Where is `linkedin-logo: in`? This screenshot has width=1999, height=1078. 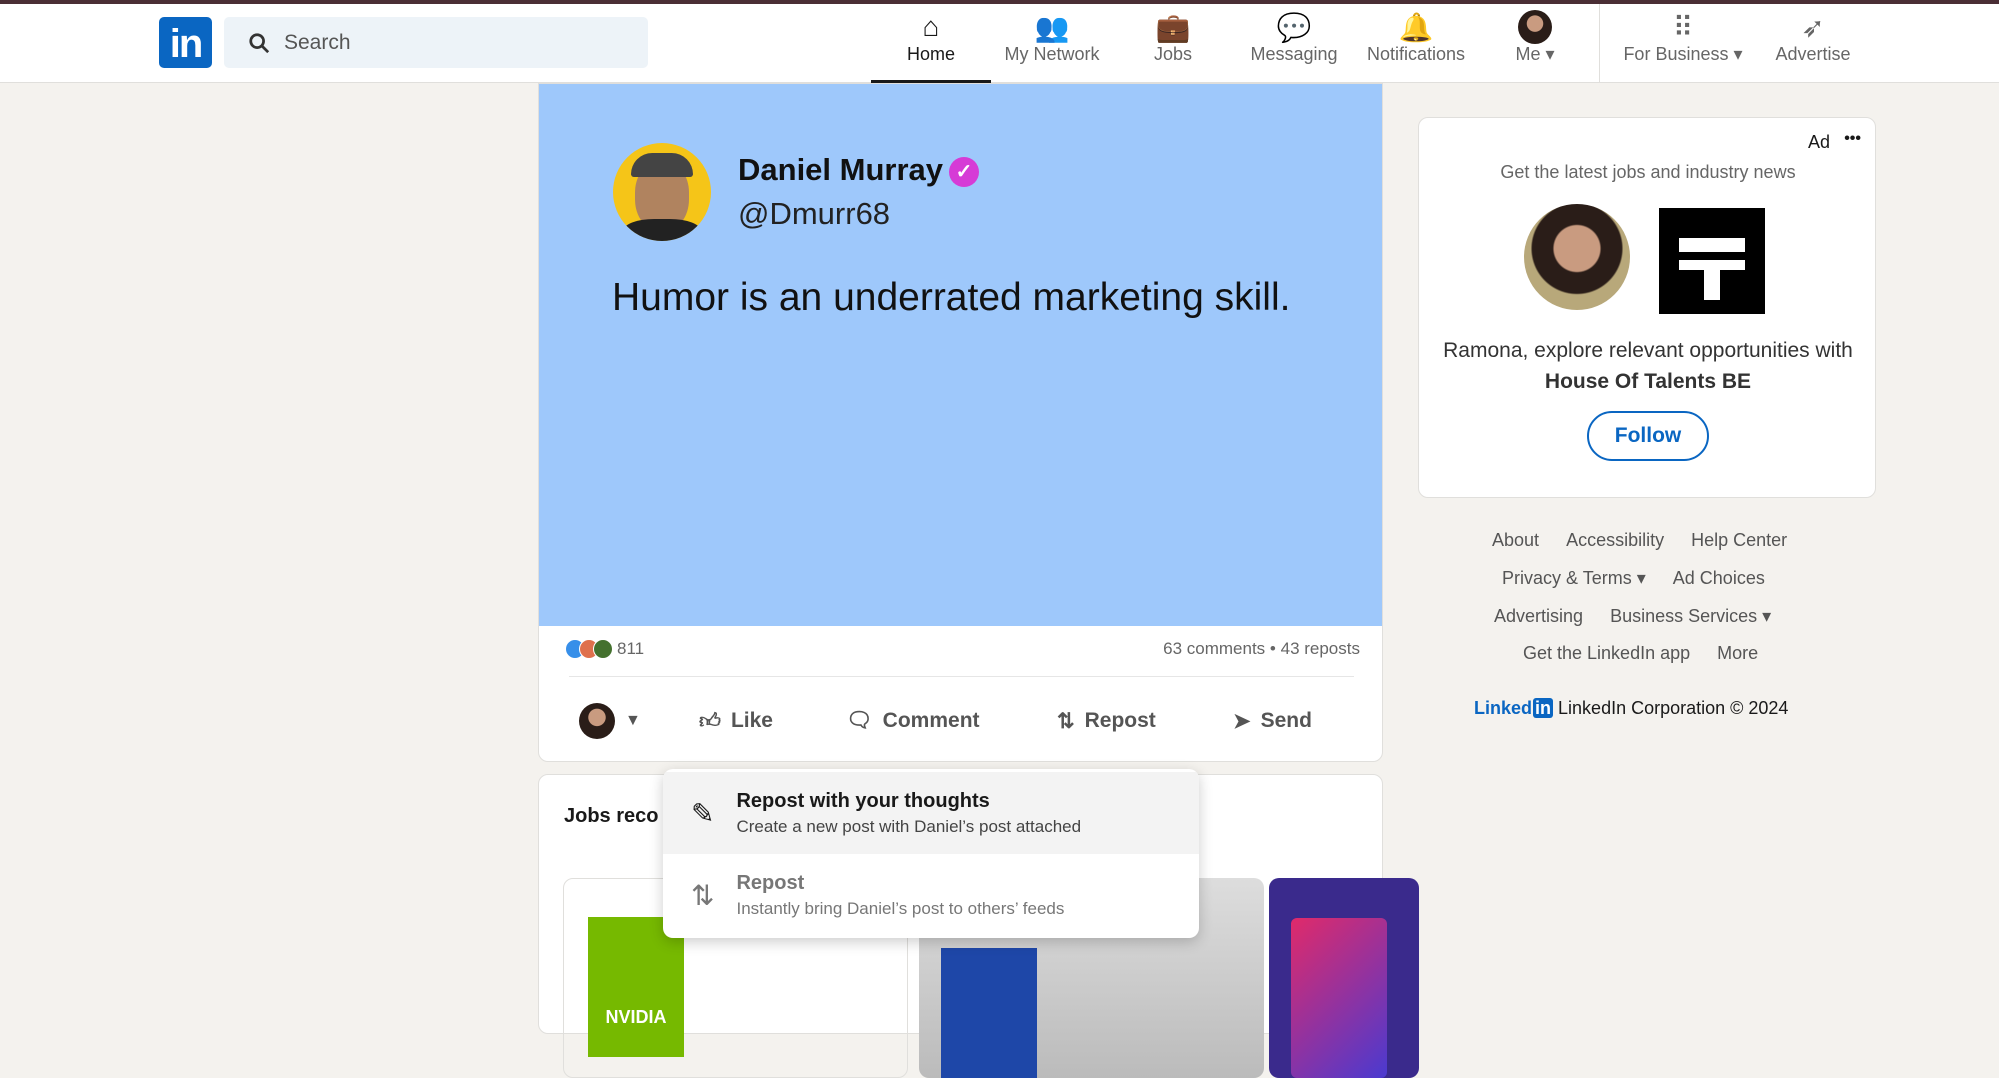
linkedin-logo: in is located at coordinates (185, 42).